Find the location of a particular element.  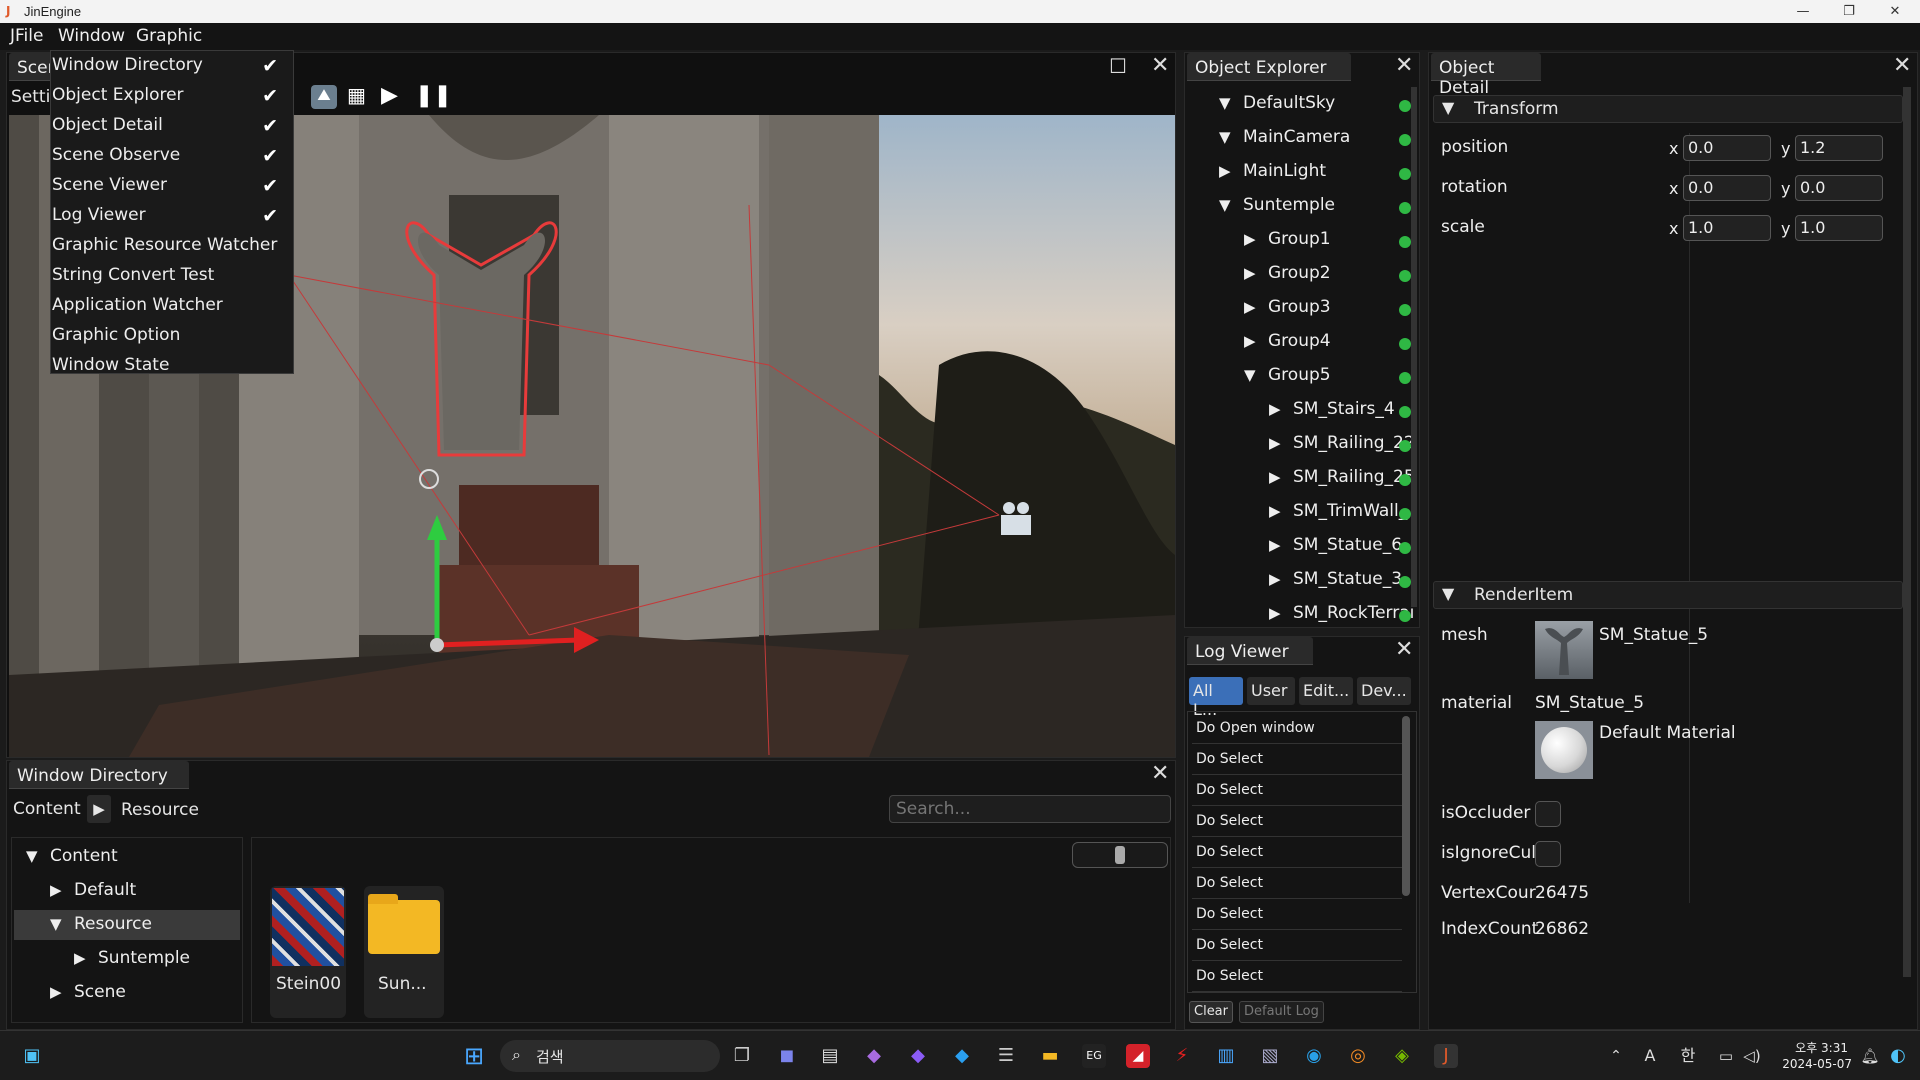

position-x-field: 0.0 is located at coordinates (1727, 148).